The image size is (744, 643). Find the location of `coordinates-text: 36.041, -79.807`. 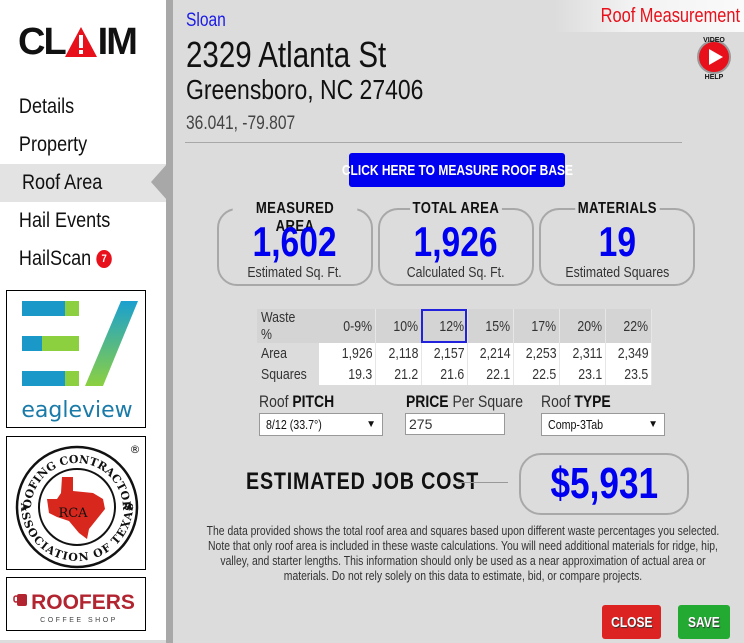

coordinates-text: 36.041, -79.807 is located at coordinates (241, 123).